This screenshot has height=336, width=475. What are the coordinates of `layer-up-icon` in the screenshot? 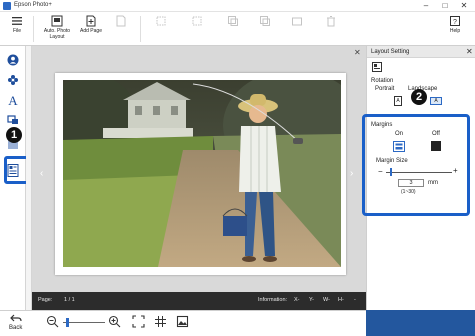 It's located at (233, 21).